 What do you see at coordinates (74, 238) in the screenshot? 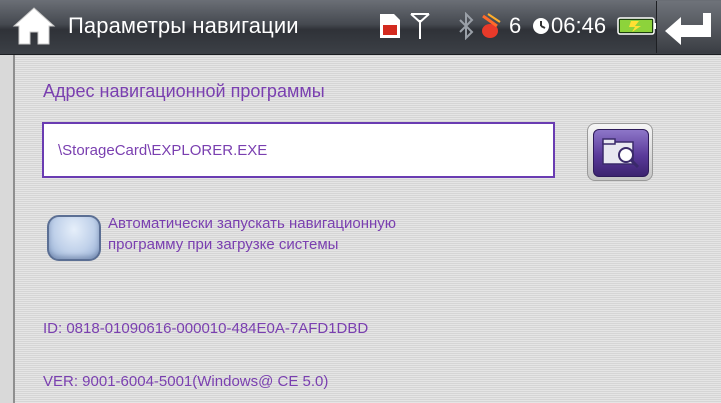
I see `autostart-checkbox` at bounding box center [74, 238].